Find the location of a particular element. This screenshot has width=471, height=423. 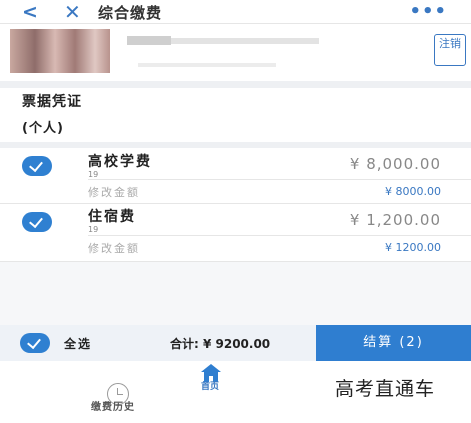

close-icon: ✕ is located at coordinates (72, 12).